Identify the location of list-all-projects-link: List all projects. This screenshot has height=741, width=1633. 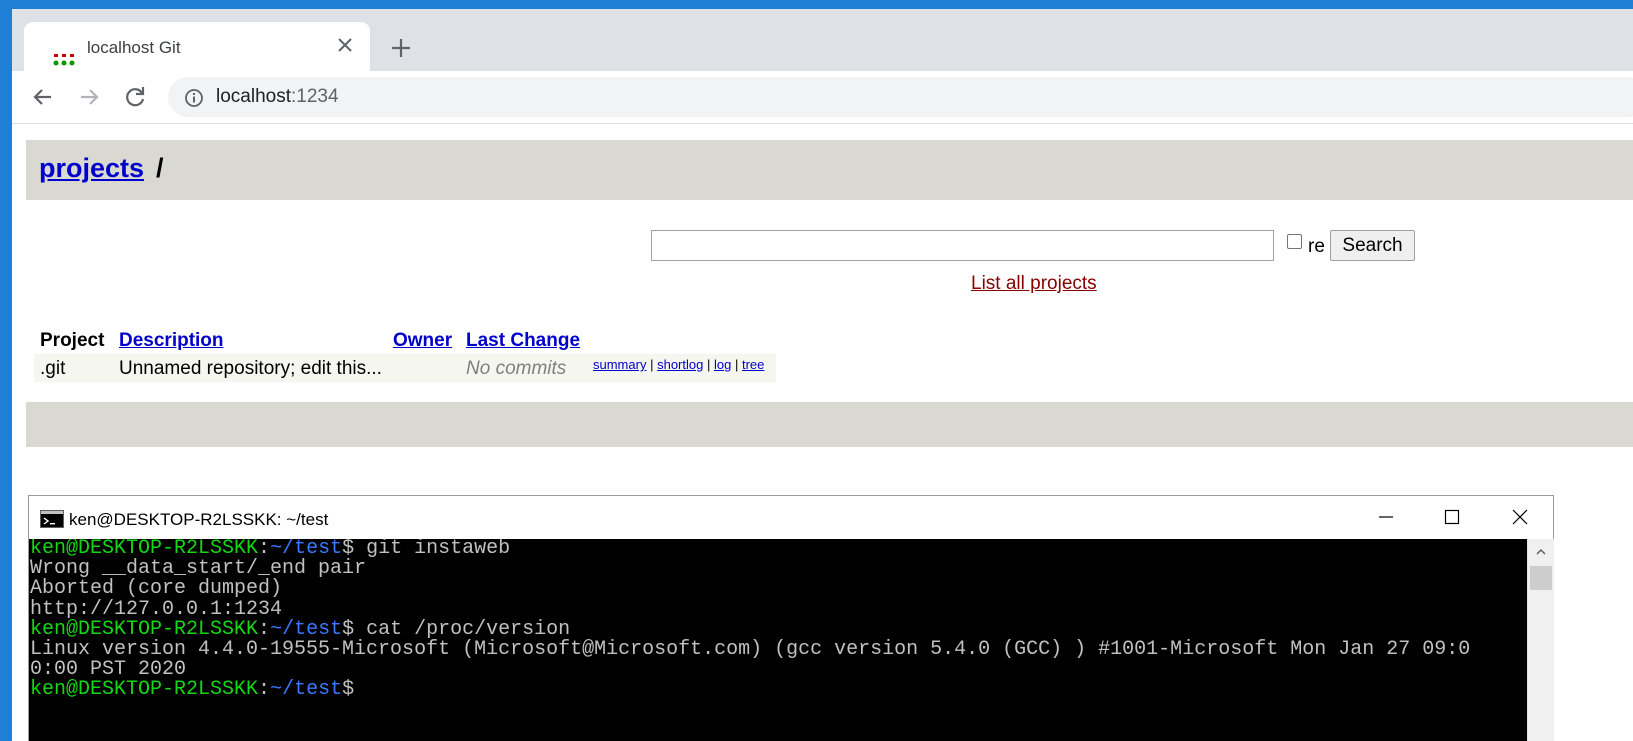
(1034, 284).